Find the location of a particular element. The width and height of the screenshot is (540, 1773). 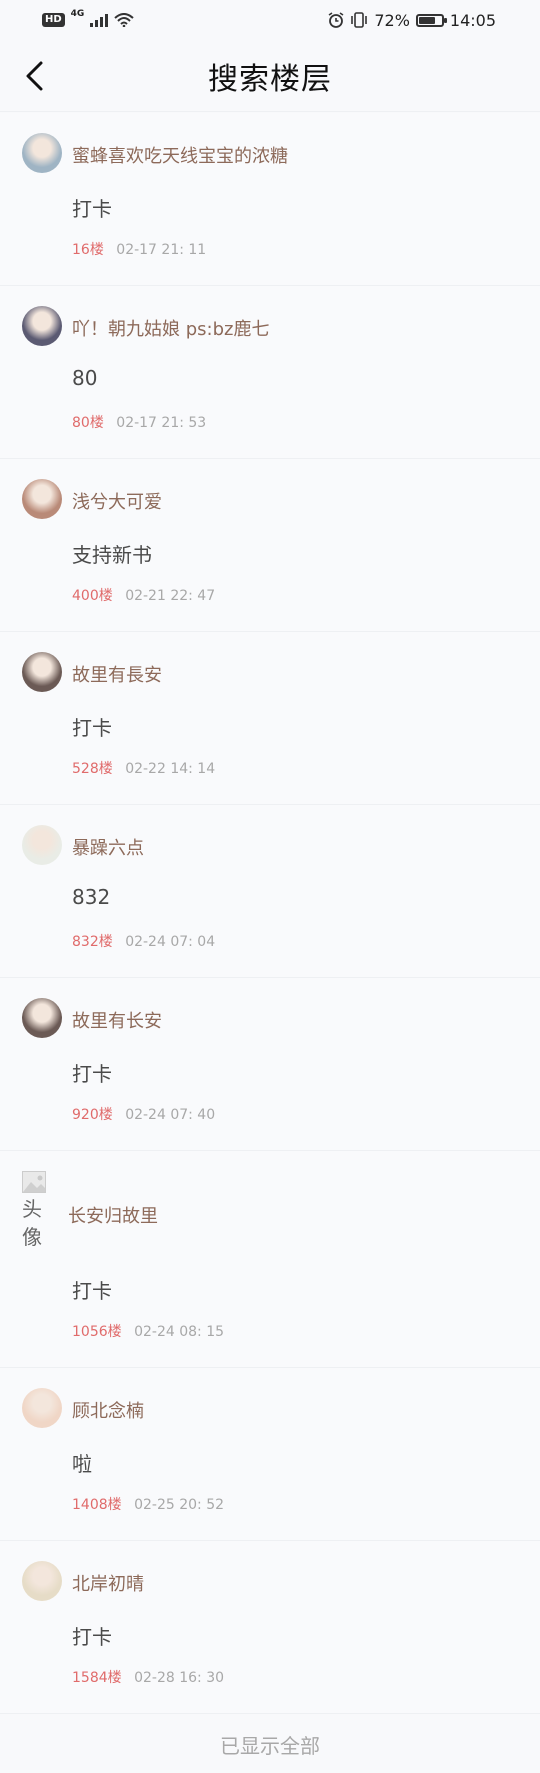

end-of-list-text: 已显示全部 is located at coordinates (270, 1746).